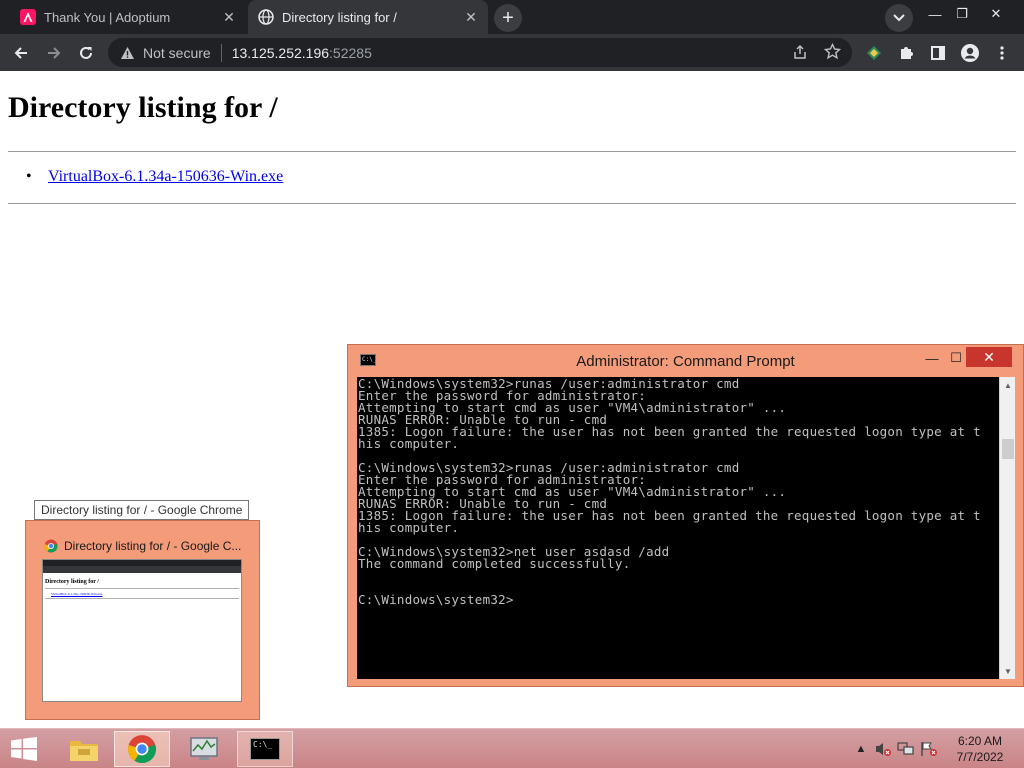 The image size is (1024, 768). What do you see at coordinates (143, 107) in the screenshot?
I see `page-title: Directory listing for /` at bounding box center [143, 107].